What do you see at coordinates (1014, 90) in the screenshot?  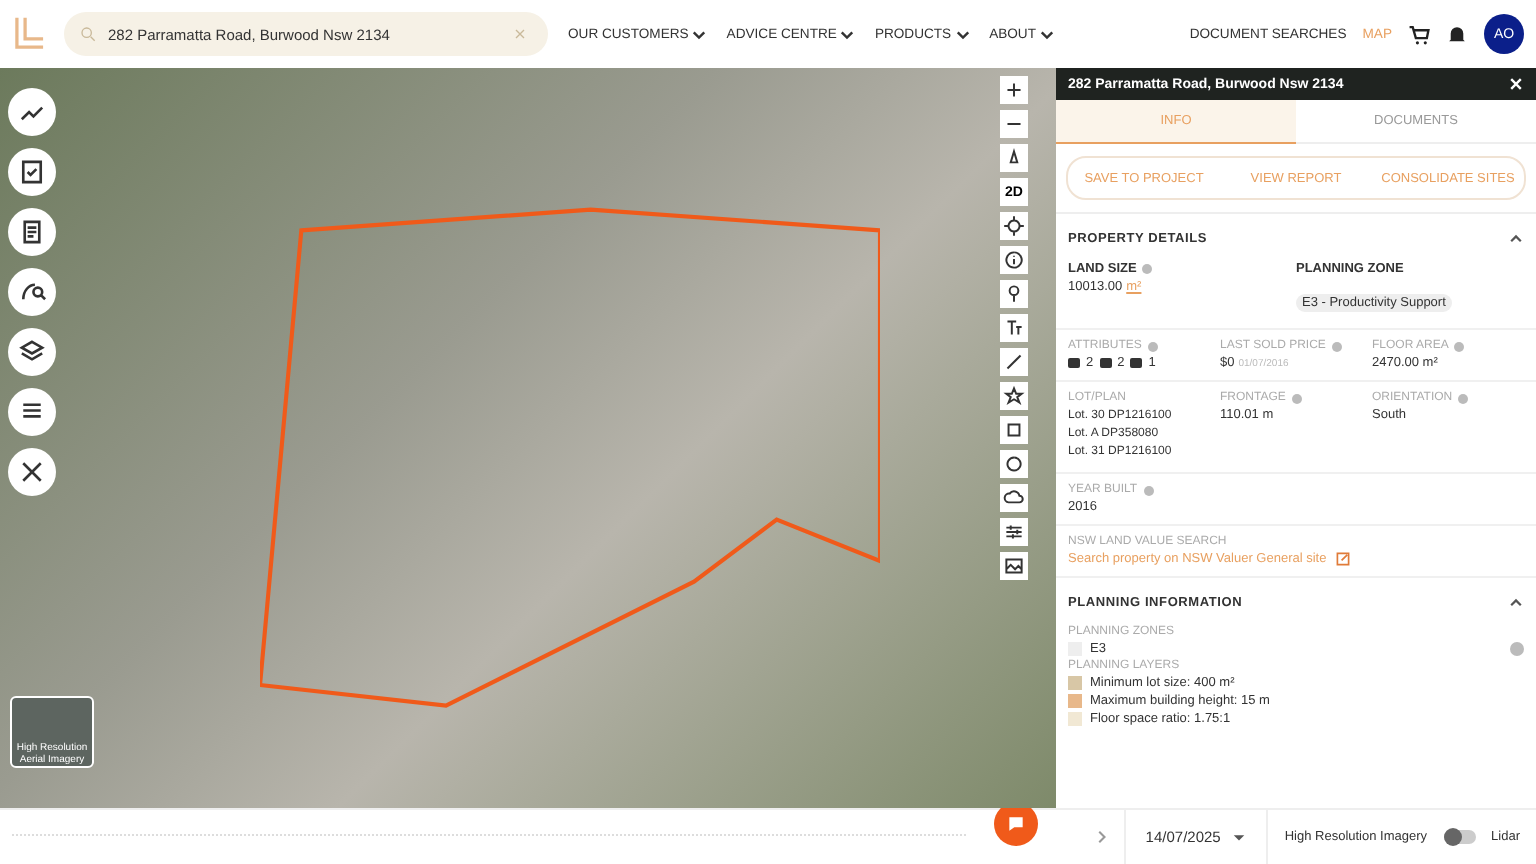 I see `zoom-in-icon` at bounding box center [1014, 90].